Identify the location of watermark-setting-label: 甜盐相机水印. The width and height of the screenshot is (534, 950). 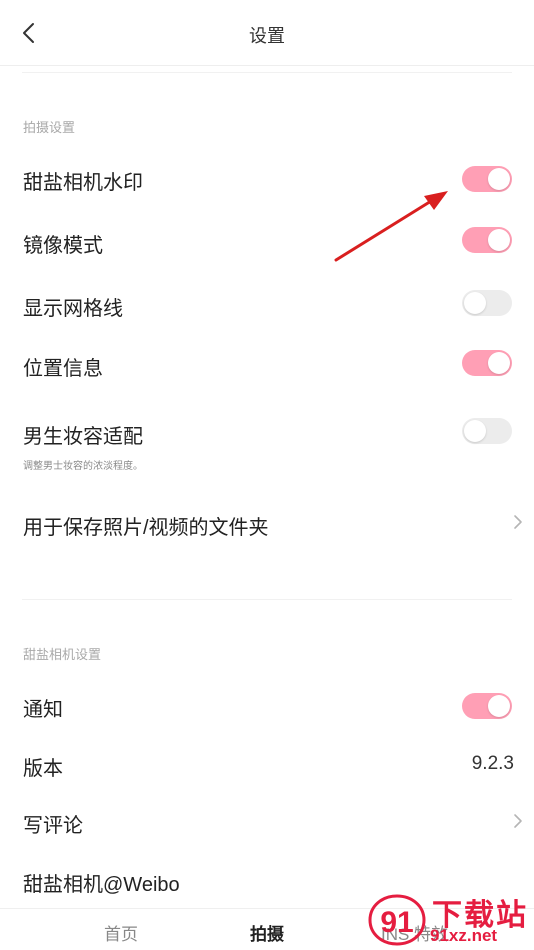
(83, 183).